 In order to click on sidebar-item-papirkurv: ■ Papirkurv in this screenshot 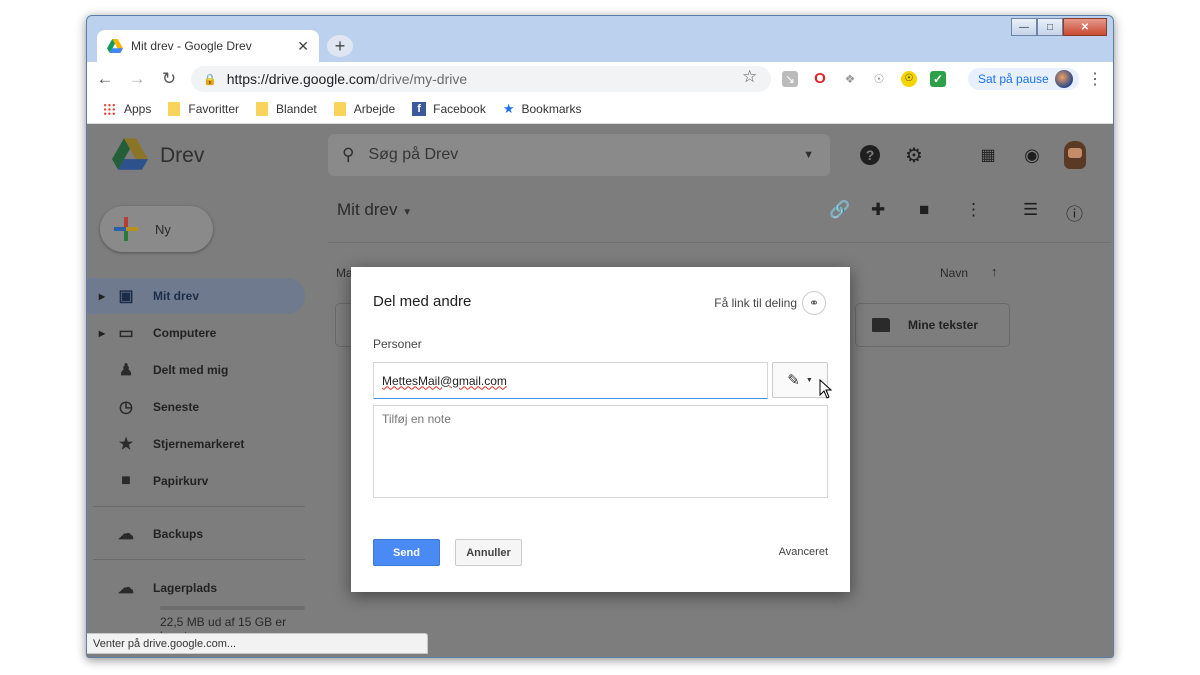, I will do `click(197, 481)`.